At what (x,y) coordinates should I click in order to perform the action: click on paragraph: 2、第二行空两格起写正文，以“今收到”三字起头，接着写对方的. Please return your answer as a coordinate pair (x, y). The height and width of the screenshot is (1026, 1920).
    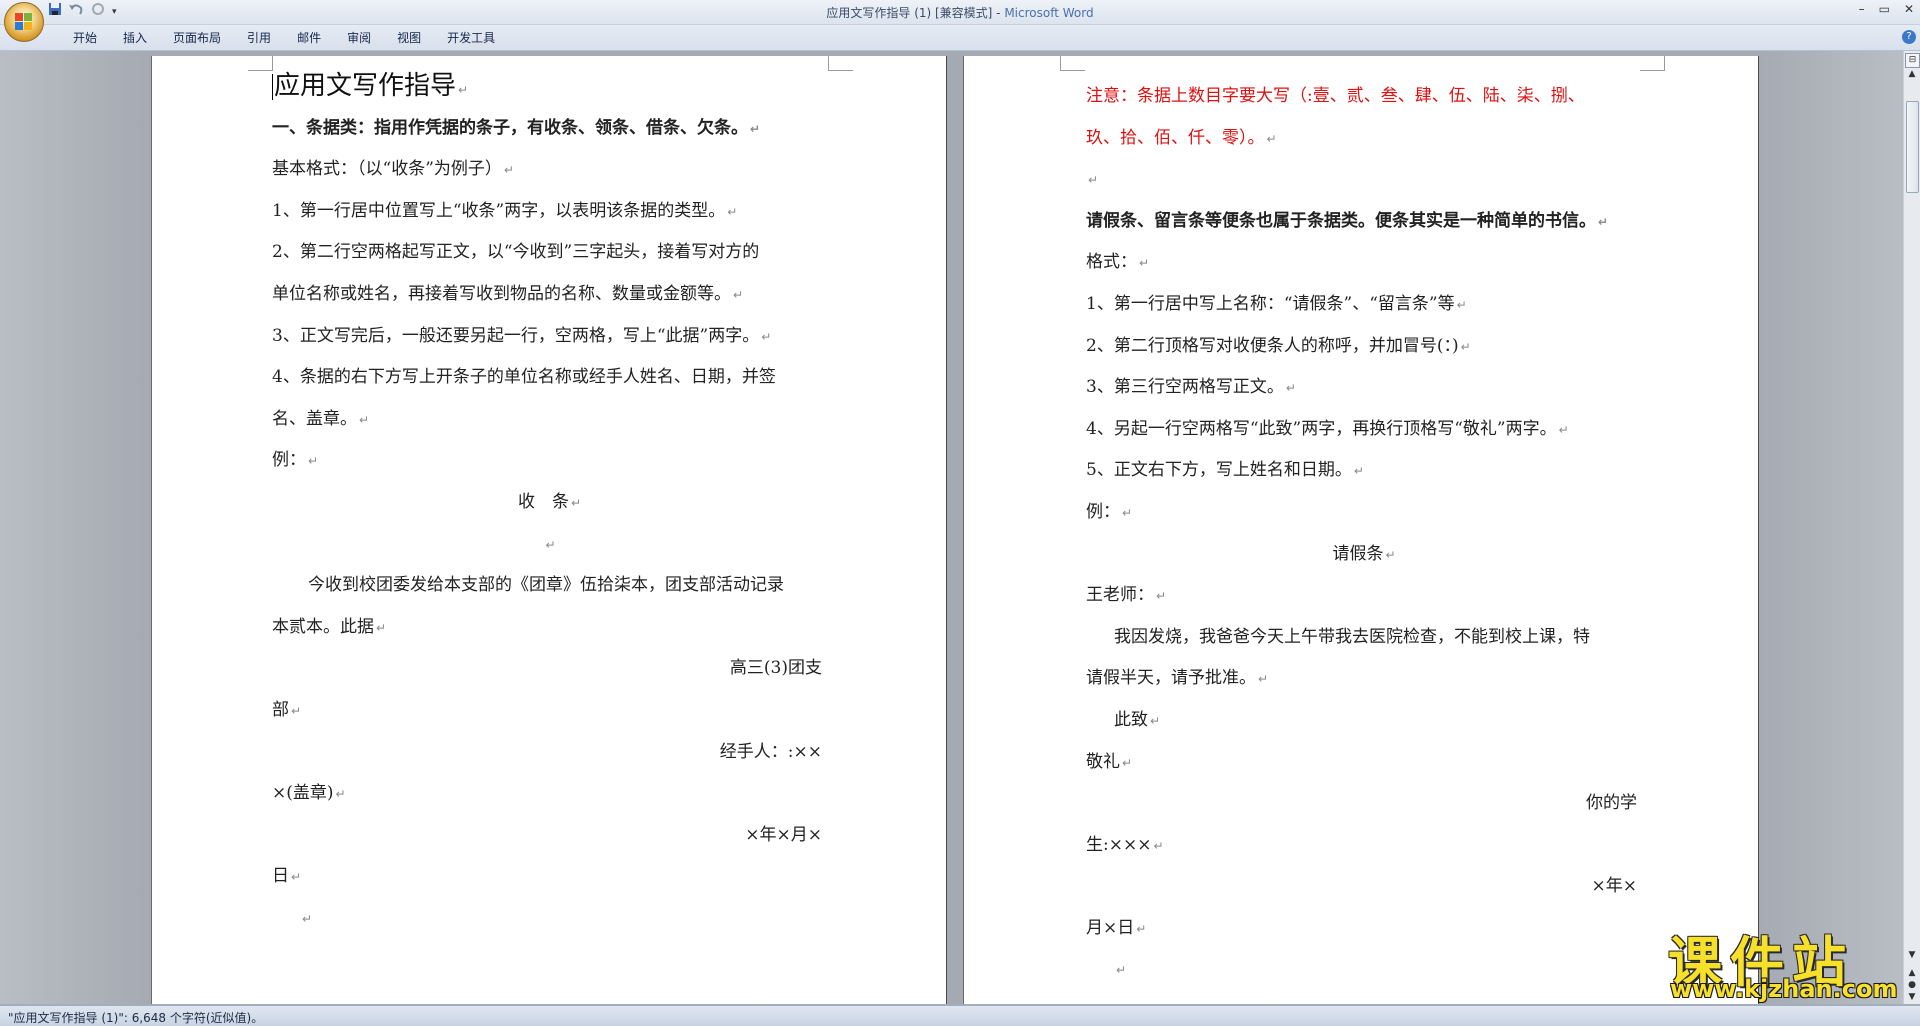
    Looking at the image, I should click on (516, 252).